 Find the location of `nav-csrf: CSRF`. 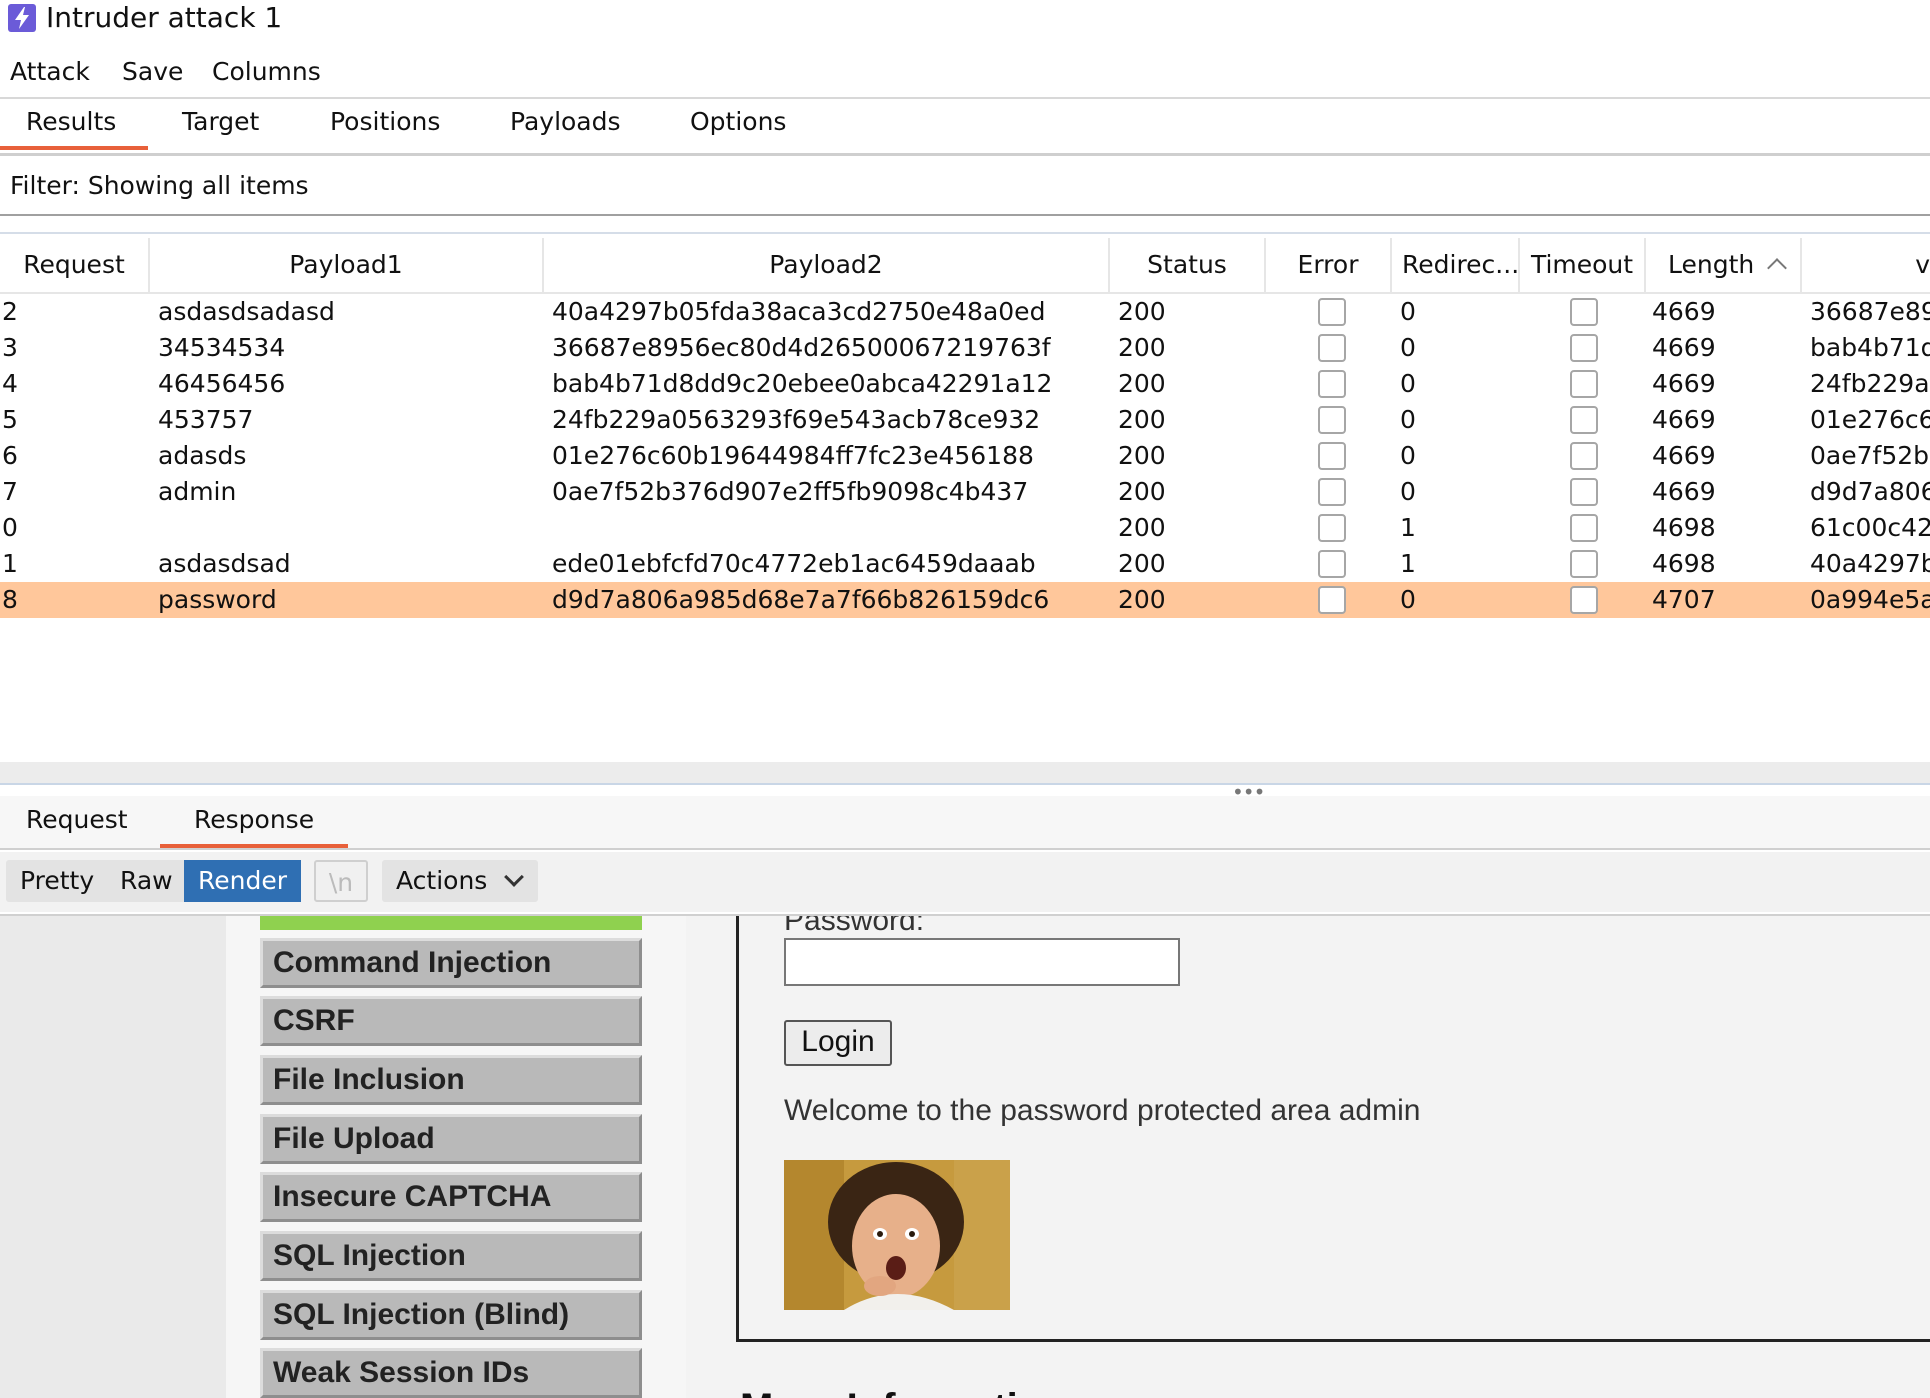

nav-csrf: CSRF is located at coordinates (451, 1021).